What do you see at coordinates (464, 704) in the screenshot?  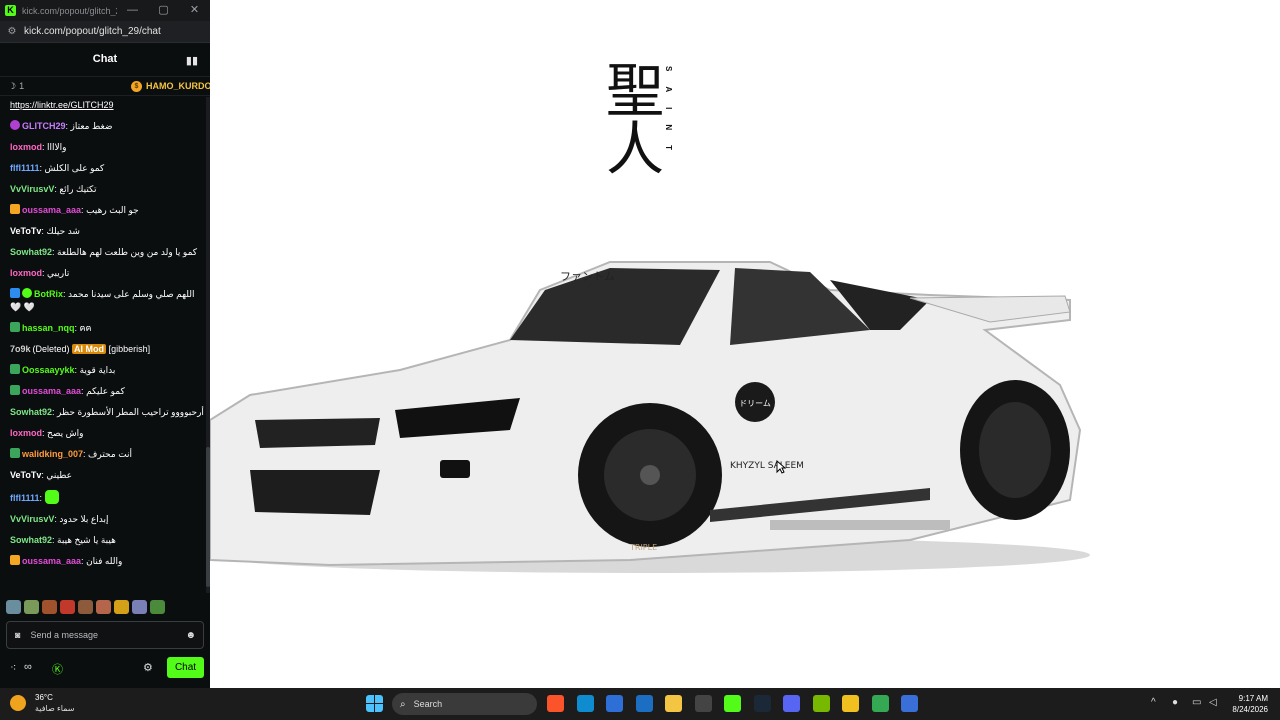 I see `taskbar-search: ⌕ Search` at bounding box center [464, 704].